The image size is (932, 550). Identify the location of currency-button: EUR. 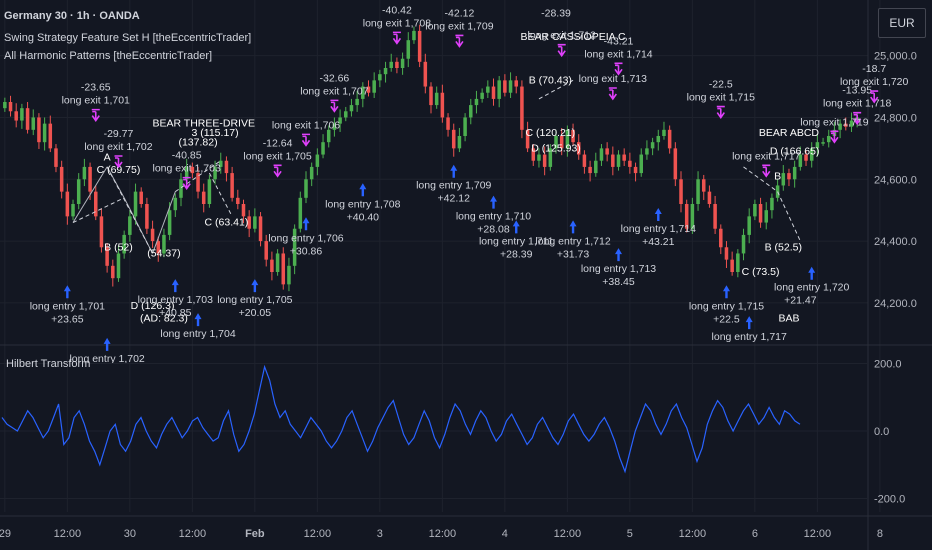
(902, 23).